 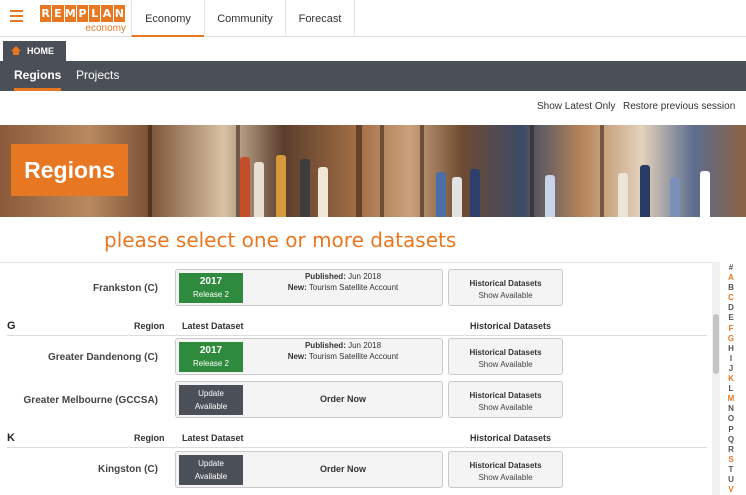 I want to click on subnav-projects: Projects, so click(x=97, y=76).